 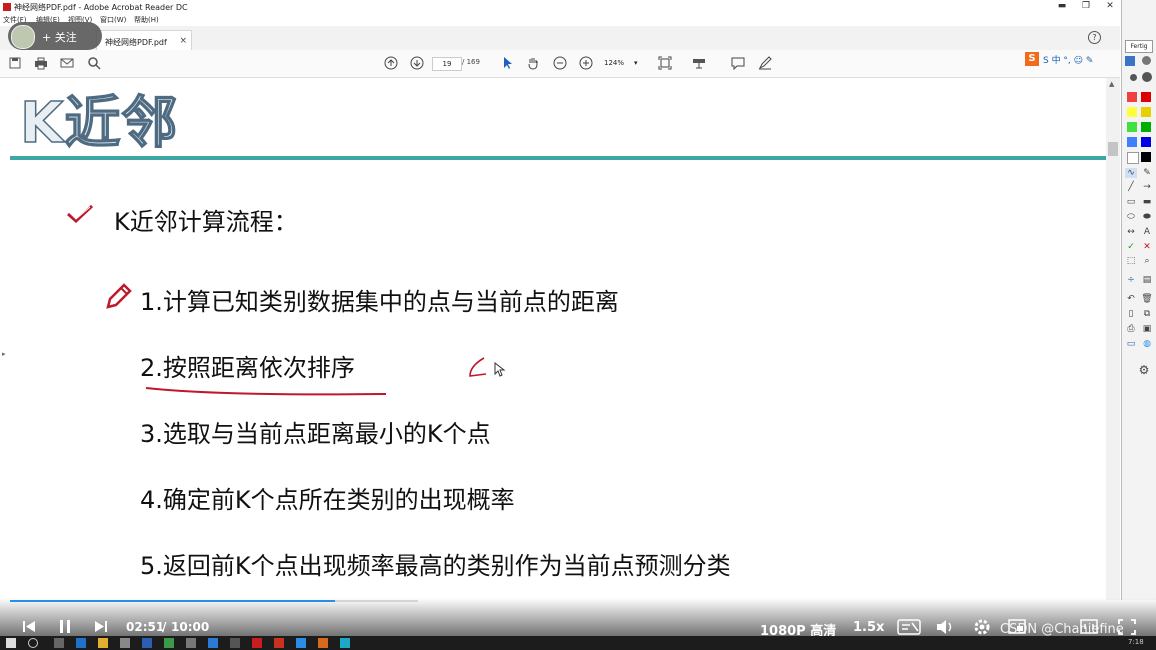 I want to click on eraser-tool-icon: ✎, so click(x=1147, y=173).